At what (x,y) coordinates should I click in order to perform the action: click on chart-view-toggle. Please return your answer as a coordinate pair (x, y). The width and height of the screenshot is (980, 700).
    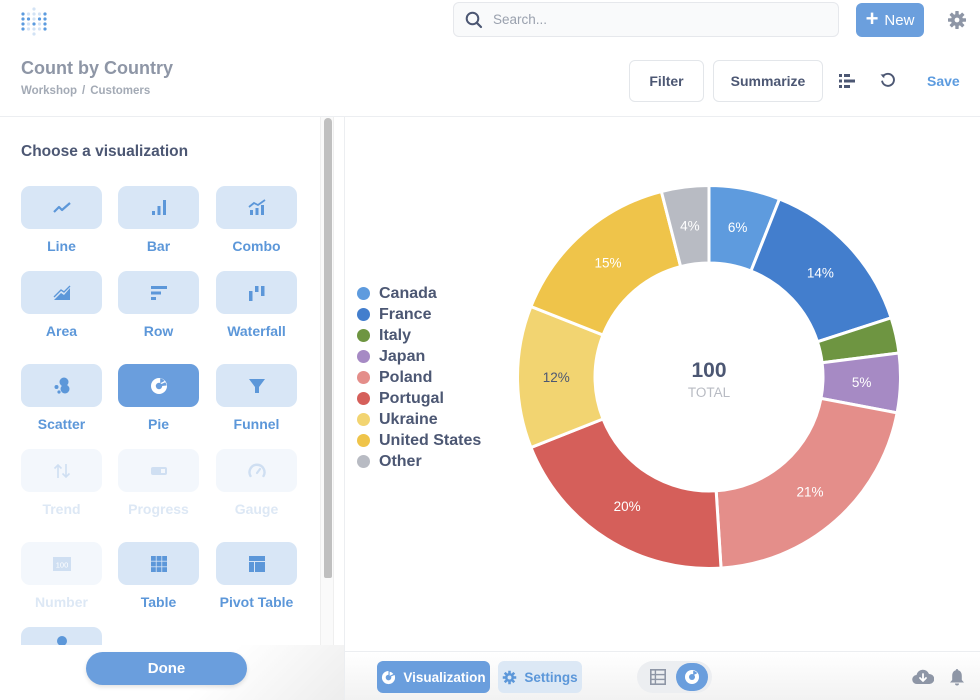
    Looking at the image, I should click on (692, 677).